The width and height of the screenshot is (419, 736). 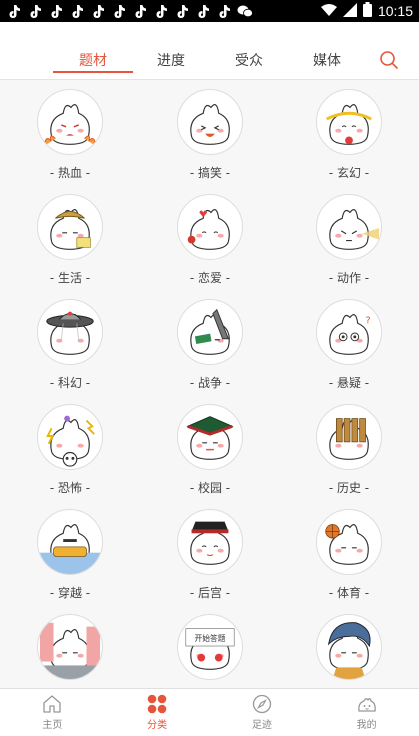 What do you see at coordinates (366, 725) in the screenshot?
I see `nav-label: 我的` at bounding box center [366, 725].